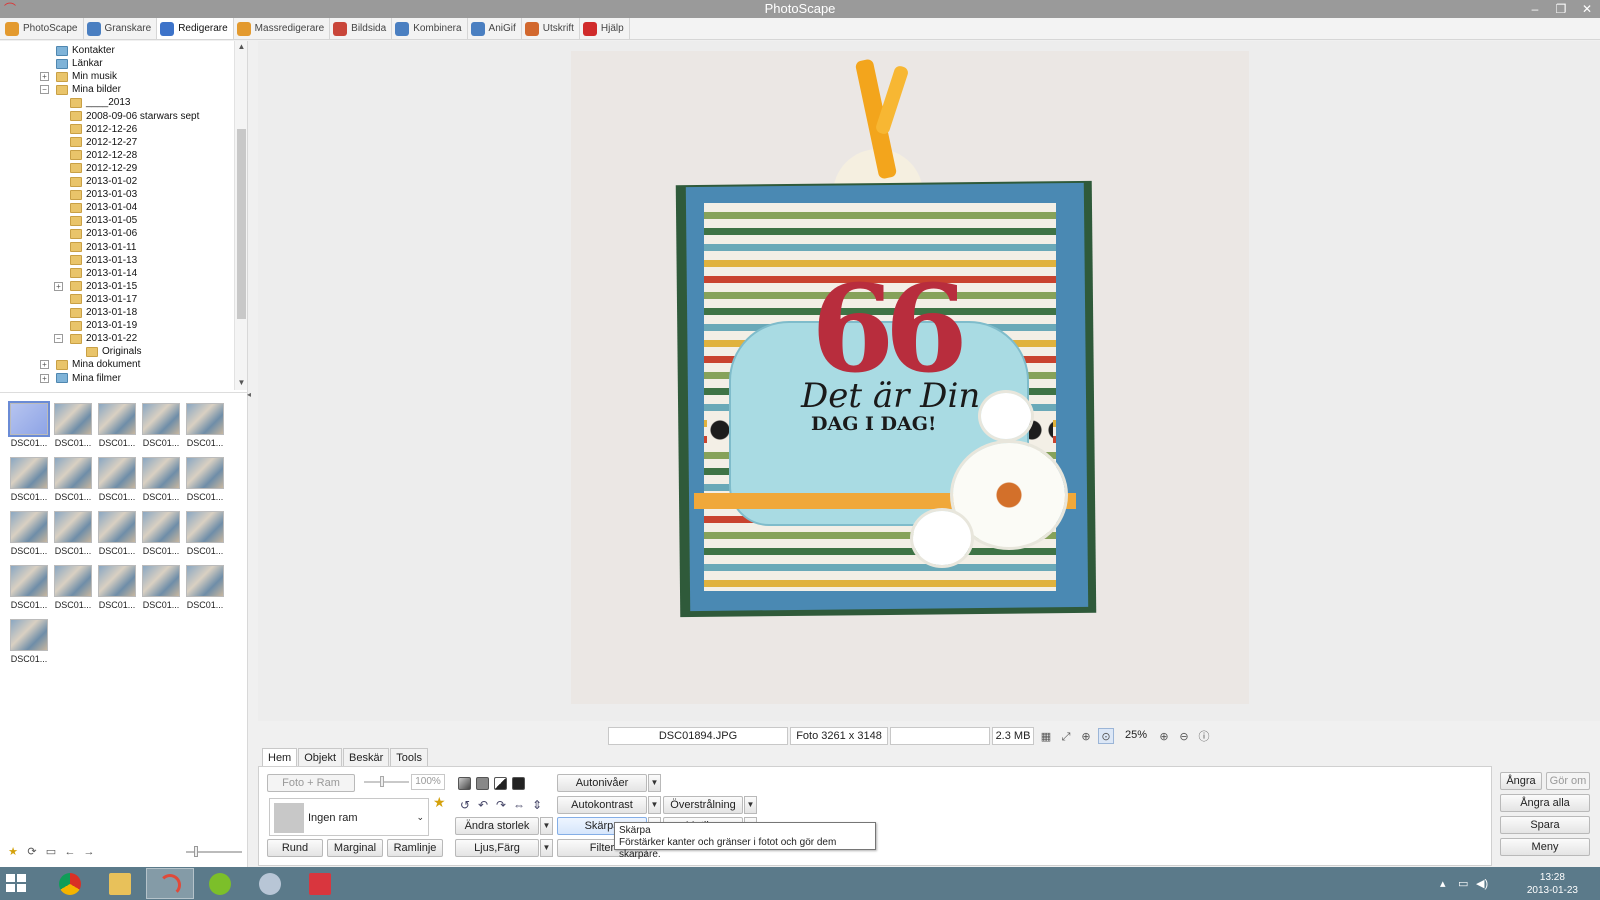  What do you see at coordinates (80, 89) in the screenshot?
I see `tree-item: − Mina bilder` at bounding box center [80, 89].